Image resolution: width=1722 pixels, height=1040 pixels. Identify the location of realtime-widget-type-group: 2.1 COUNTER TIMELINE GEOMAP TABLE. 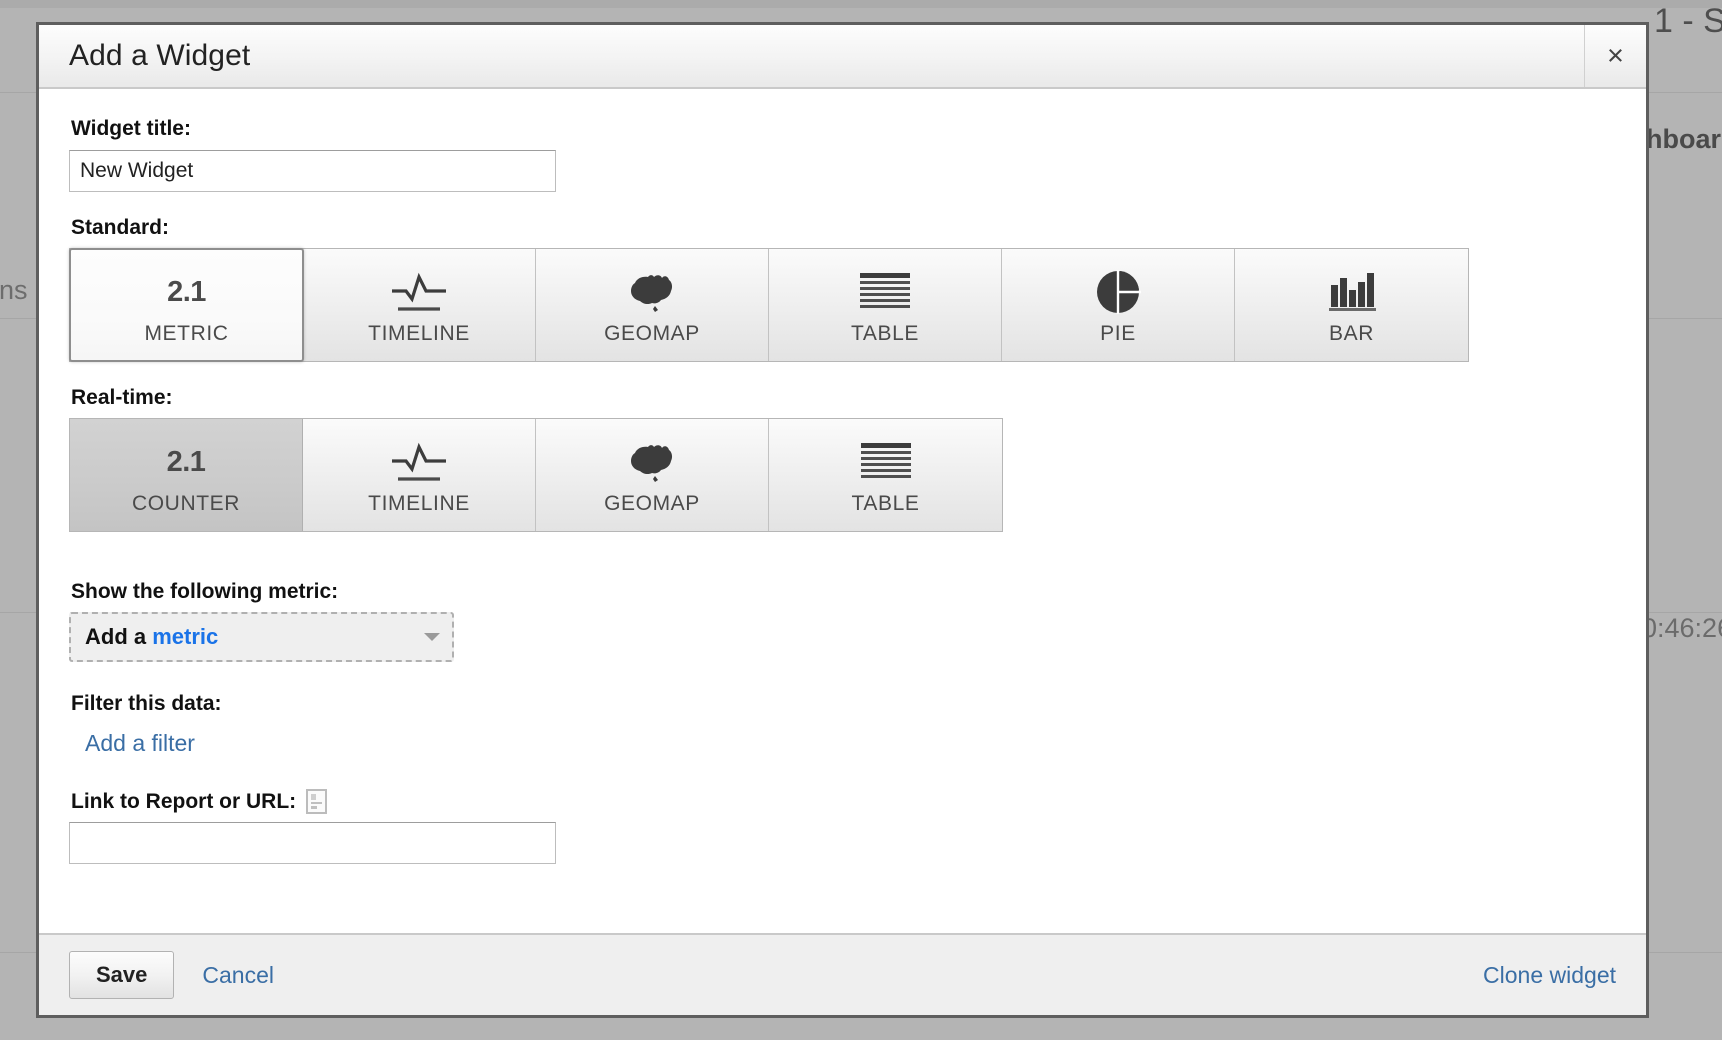
(536, 475).